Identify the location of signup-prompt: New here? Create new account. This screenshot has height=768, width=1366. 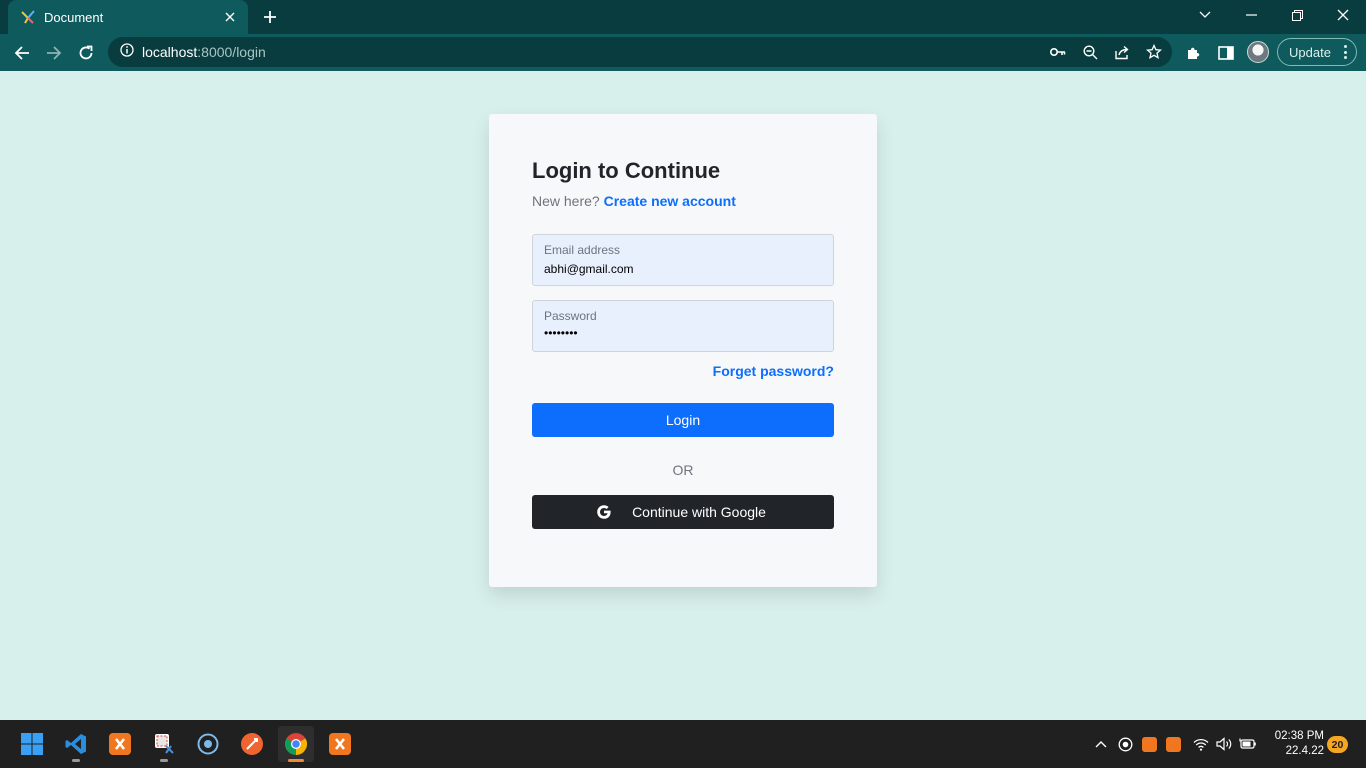
(634, 201).